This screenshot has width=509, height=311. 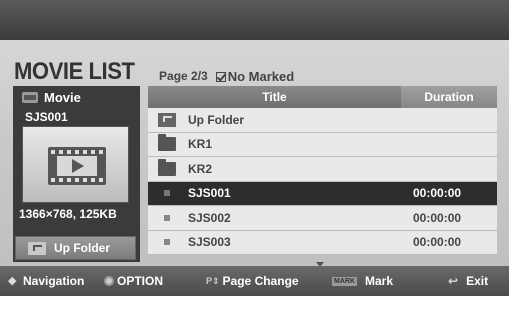 I want to click on preview-thumbnail, so click(x=75, y=164).